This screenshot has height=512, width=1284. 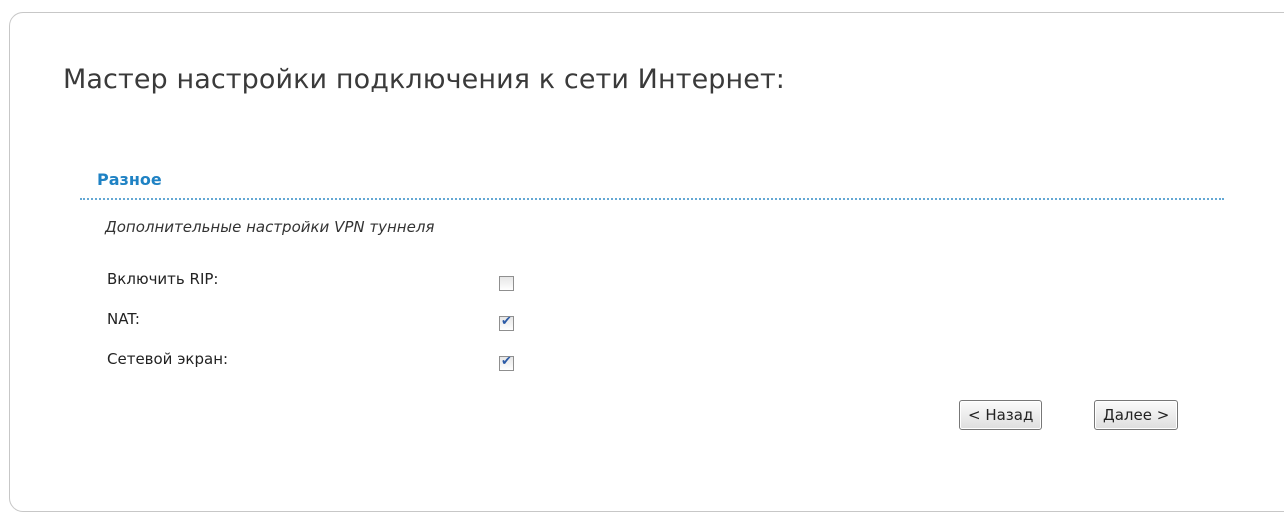 What do you see at coordinates (506, 280) in the screenshot?
I see `checkmark-icon` at bounding box center [506, 280].